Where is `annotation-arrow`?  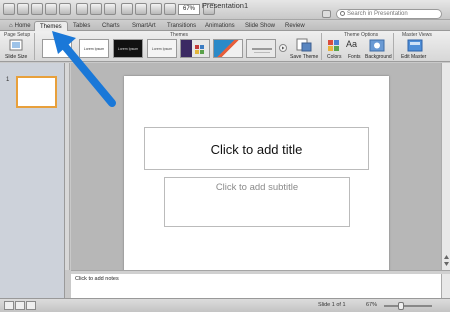 annotation-arrow is located at coordinates (84, 69).